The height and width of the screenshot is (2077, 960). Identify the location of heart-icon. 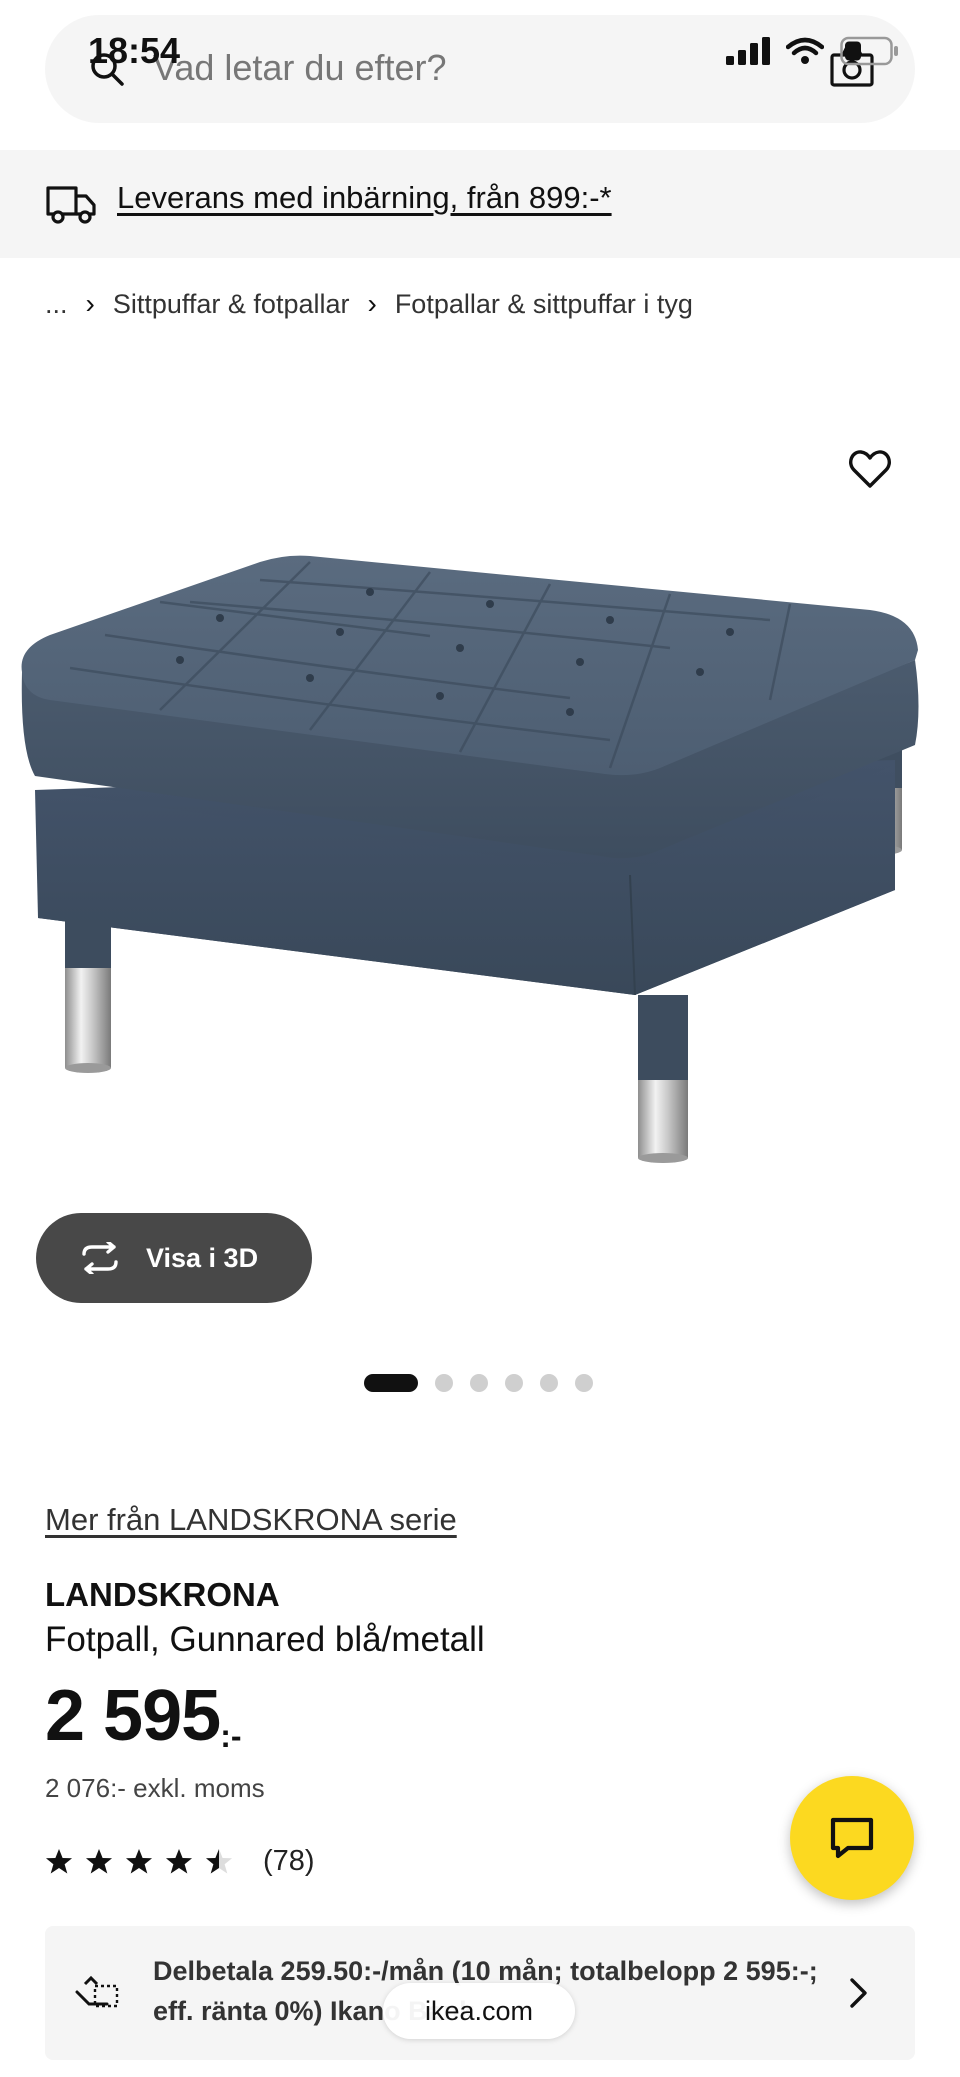
(870, 469).